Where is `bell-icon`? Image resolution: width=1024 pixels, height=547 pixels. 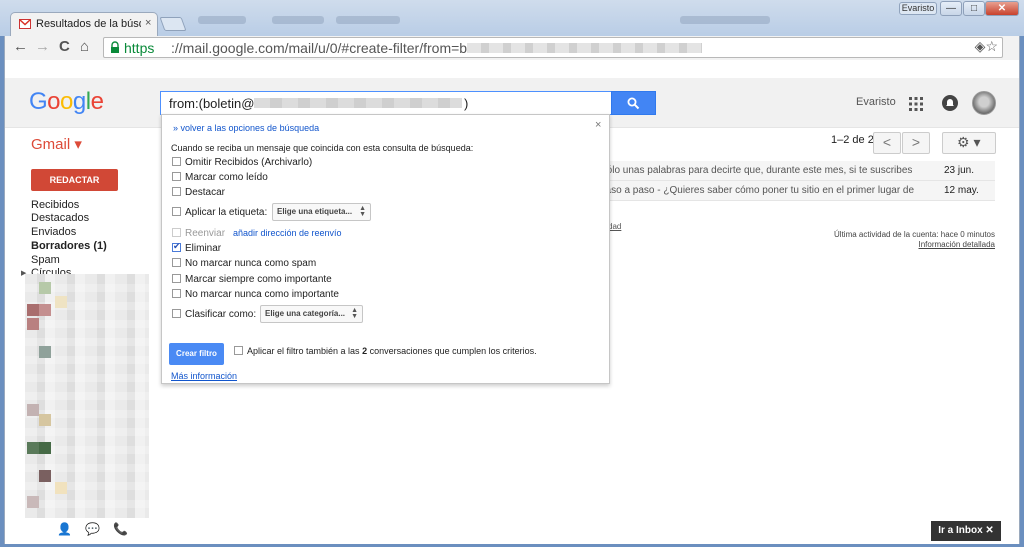 bell-icon is located at coordinates (950, 102).